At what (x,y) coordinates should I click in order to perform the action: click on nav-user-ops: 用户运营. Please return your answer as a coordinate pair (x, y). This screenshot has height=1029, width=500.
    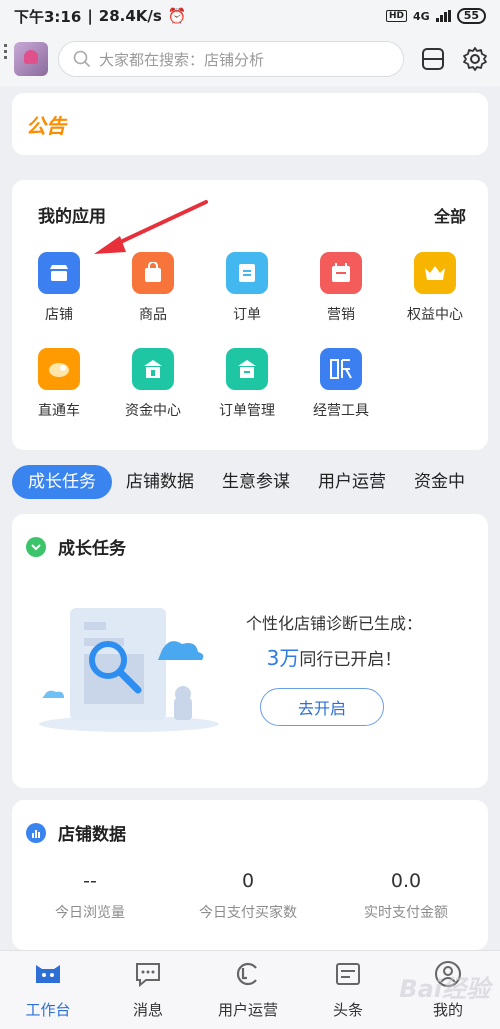
    Looking at the image, I should click on (248, 989).